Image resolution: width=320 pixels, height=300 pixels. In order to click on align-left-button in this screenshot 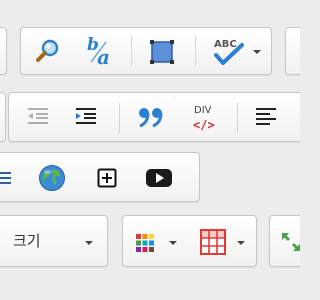, I will do `click(267, 117)`.